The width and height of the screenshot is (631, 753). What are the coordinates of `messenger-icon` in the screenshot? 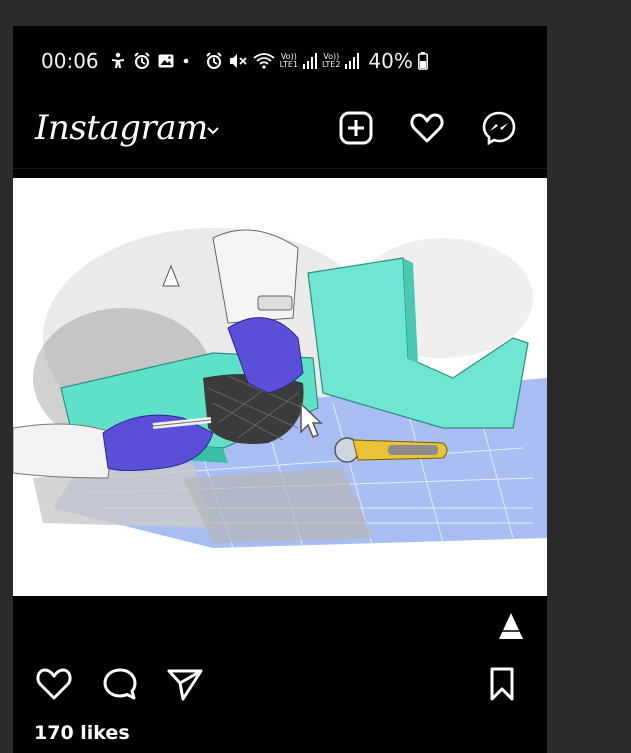 It's located at (499, 128).